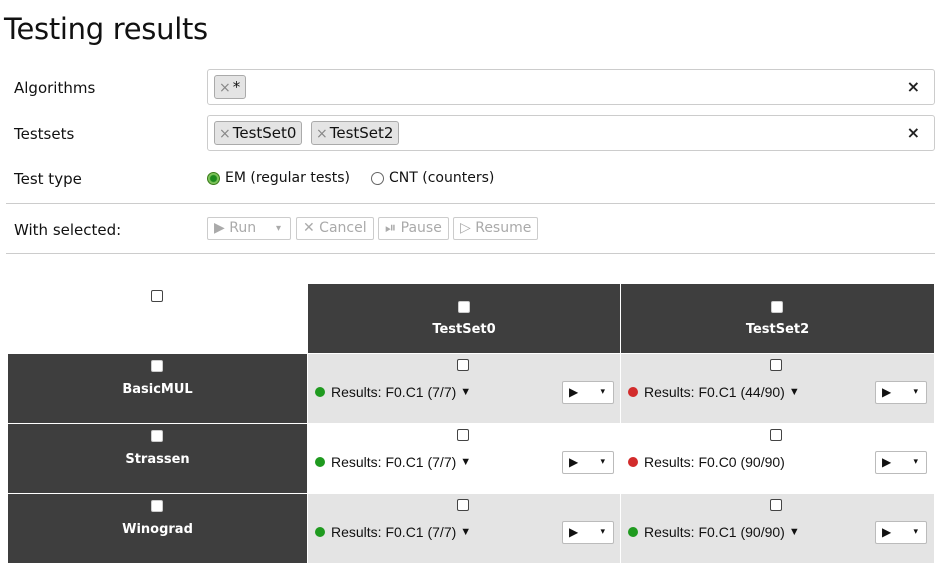 The image size is (939, 575). I want to click on result-cell: Results: F0.C0 (90/90) ▶ ▾, so click(777, 458).